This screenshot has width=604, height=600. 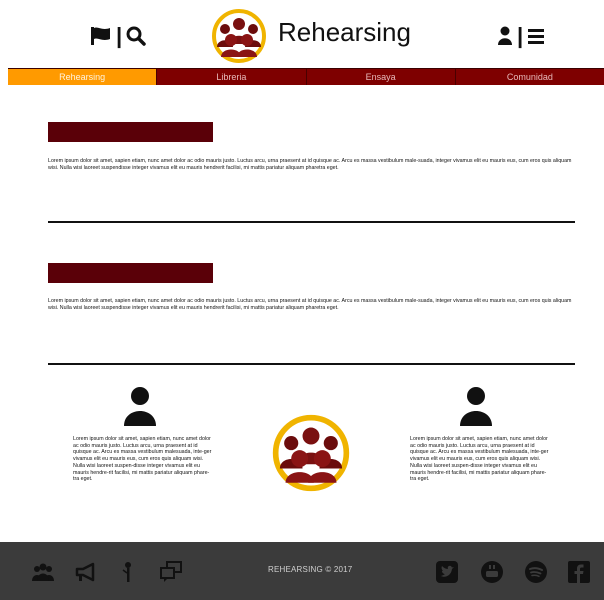 What do you see at coordinates (505, 36) in the screenshot?
I see `user-icon` at bounding box center [505, 36].